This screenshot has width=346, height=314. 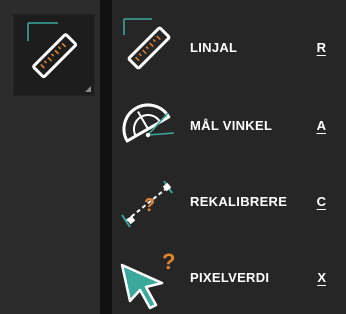 What do you see at coordinates (321, 47) in the screenshot?
I see `menu-item-shortcut: R` at bounding box center [321, 47].